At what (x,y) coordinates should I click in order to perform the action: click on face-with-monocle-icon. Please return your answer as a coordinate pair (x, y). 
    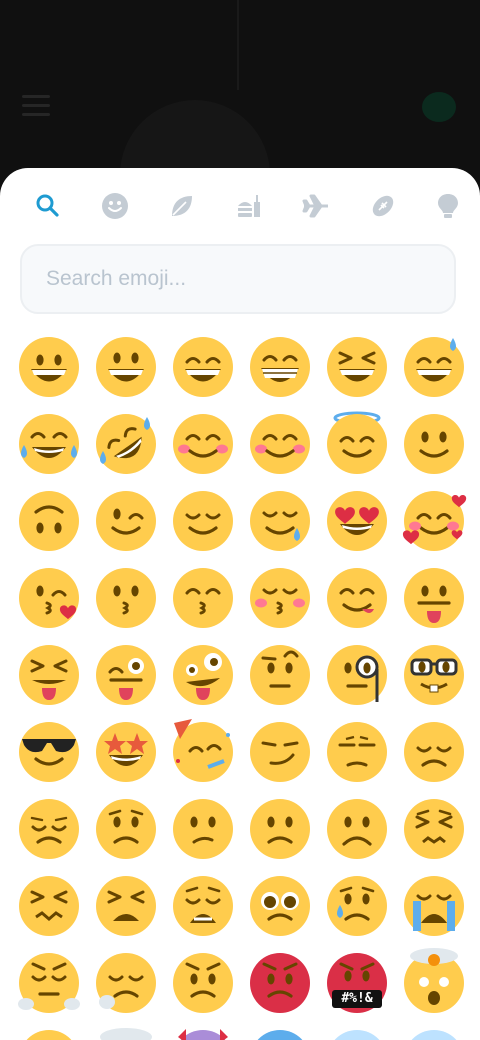
    Looking at the image, I should click on (357, 675).